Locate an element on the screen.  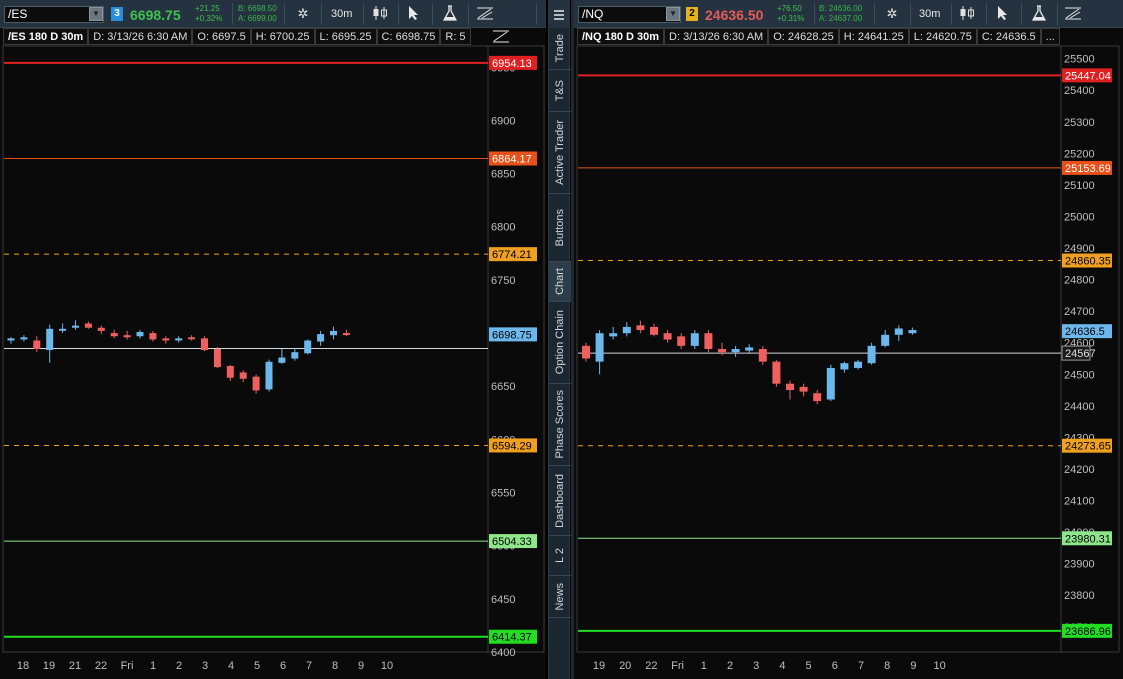
y-tick-label: 6750 is located at coordinates (503, 281).